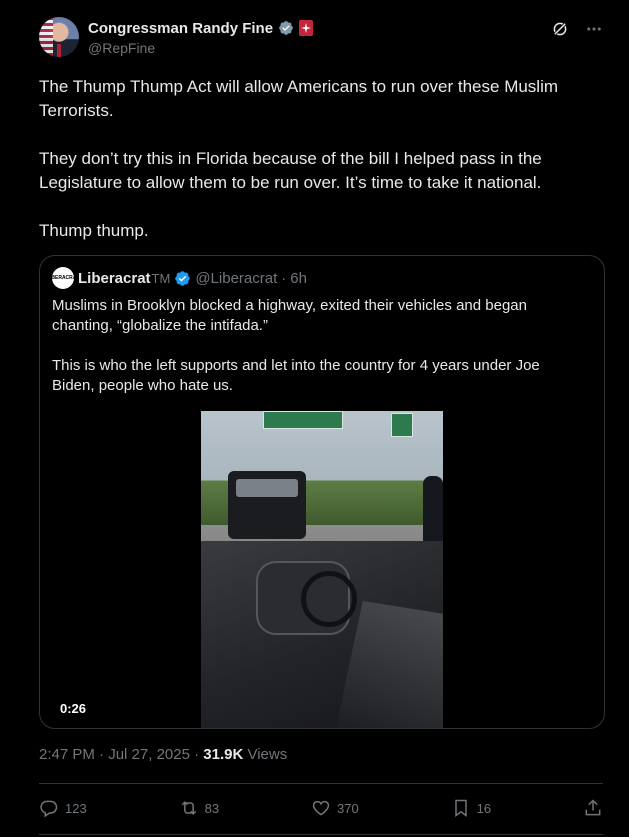 Image resolution: width=629 pixels, height=837 pixels. I want to click on tweet-paragraph: Thump thump., so click(94, 230).